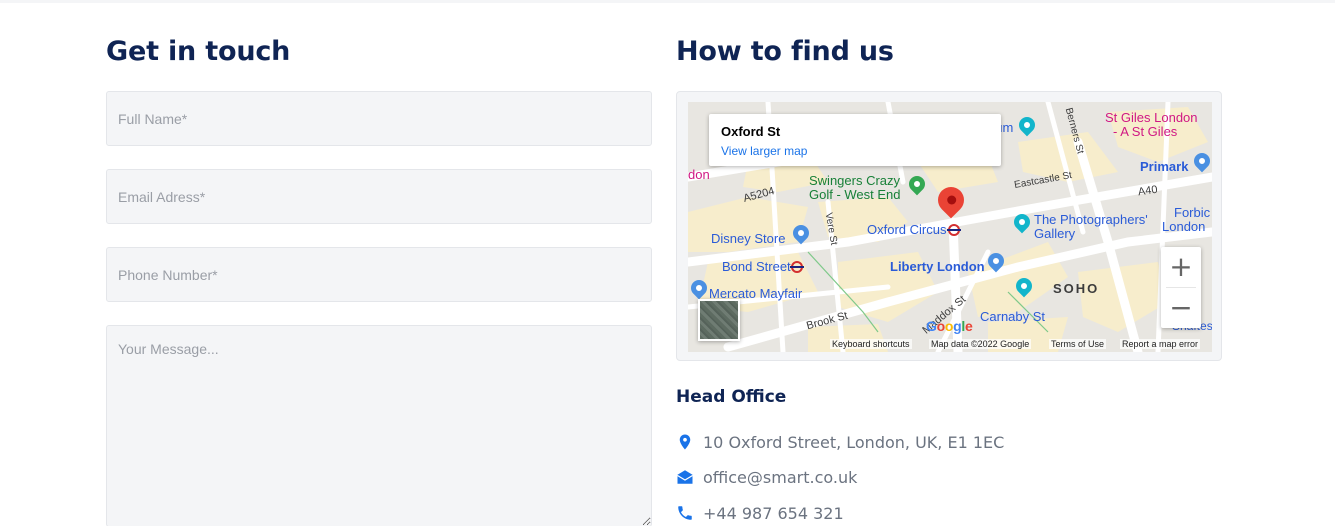 The width and height of the screenshot is (1335, 526). I want to click on find-us-title: How to find us, so click(785, 51).